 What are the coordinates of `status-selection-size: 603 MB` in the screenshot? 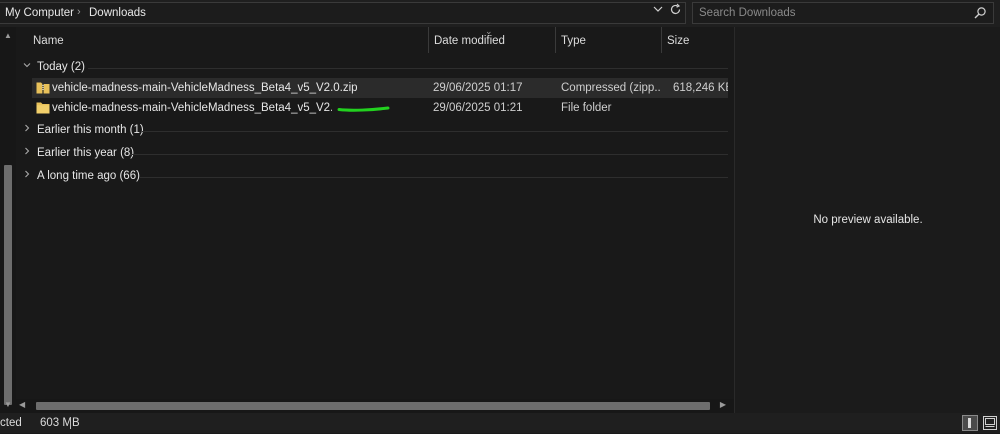 It's located at (60, 423).